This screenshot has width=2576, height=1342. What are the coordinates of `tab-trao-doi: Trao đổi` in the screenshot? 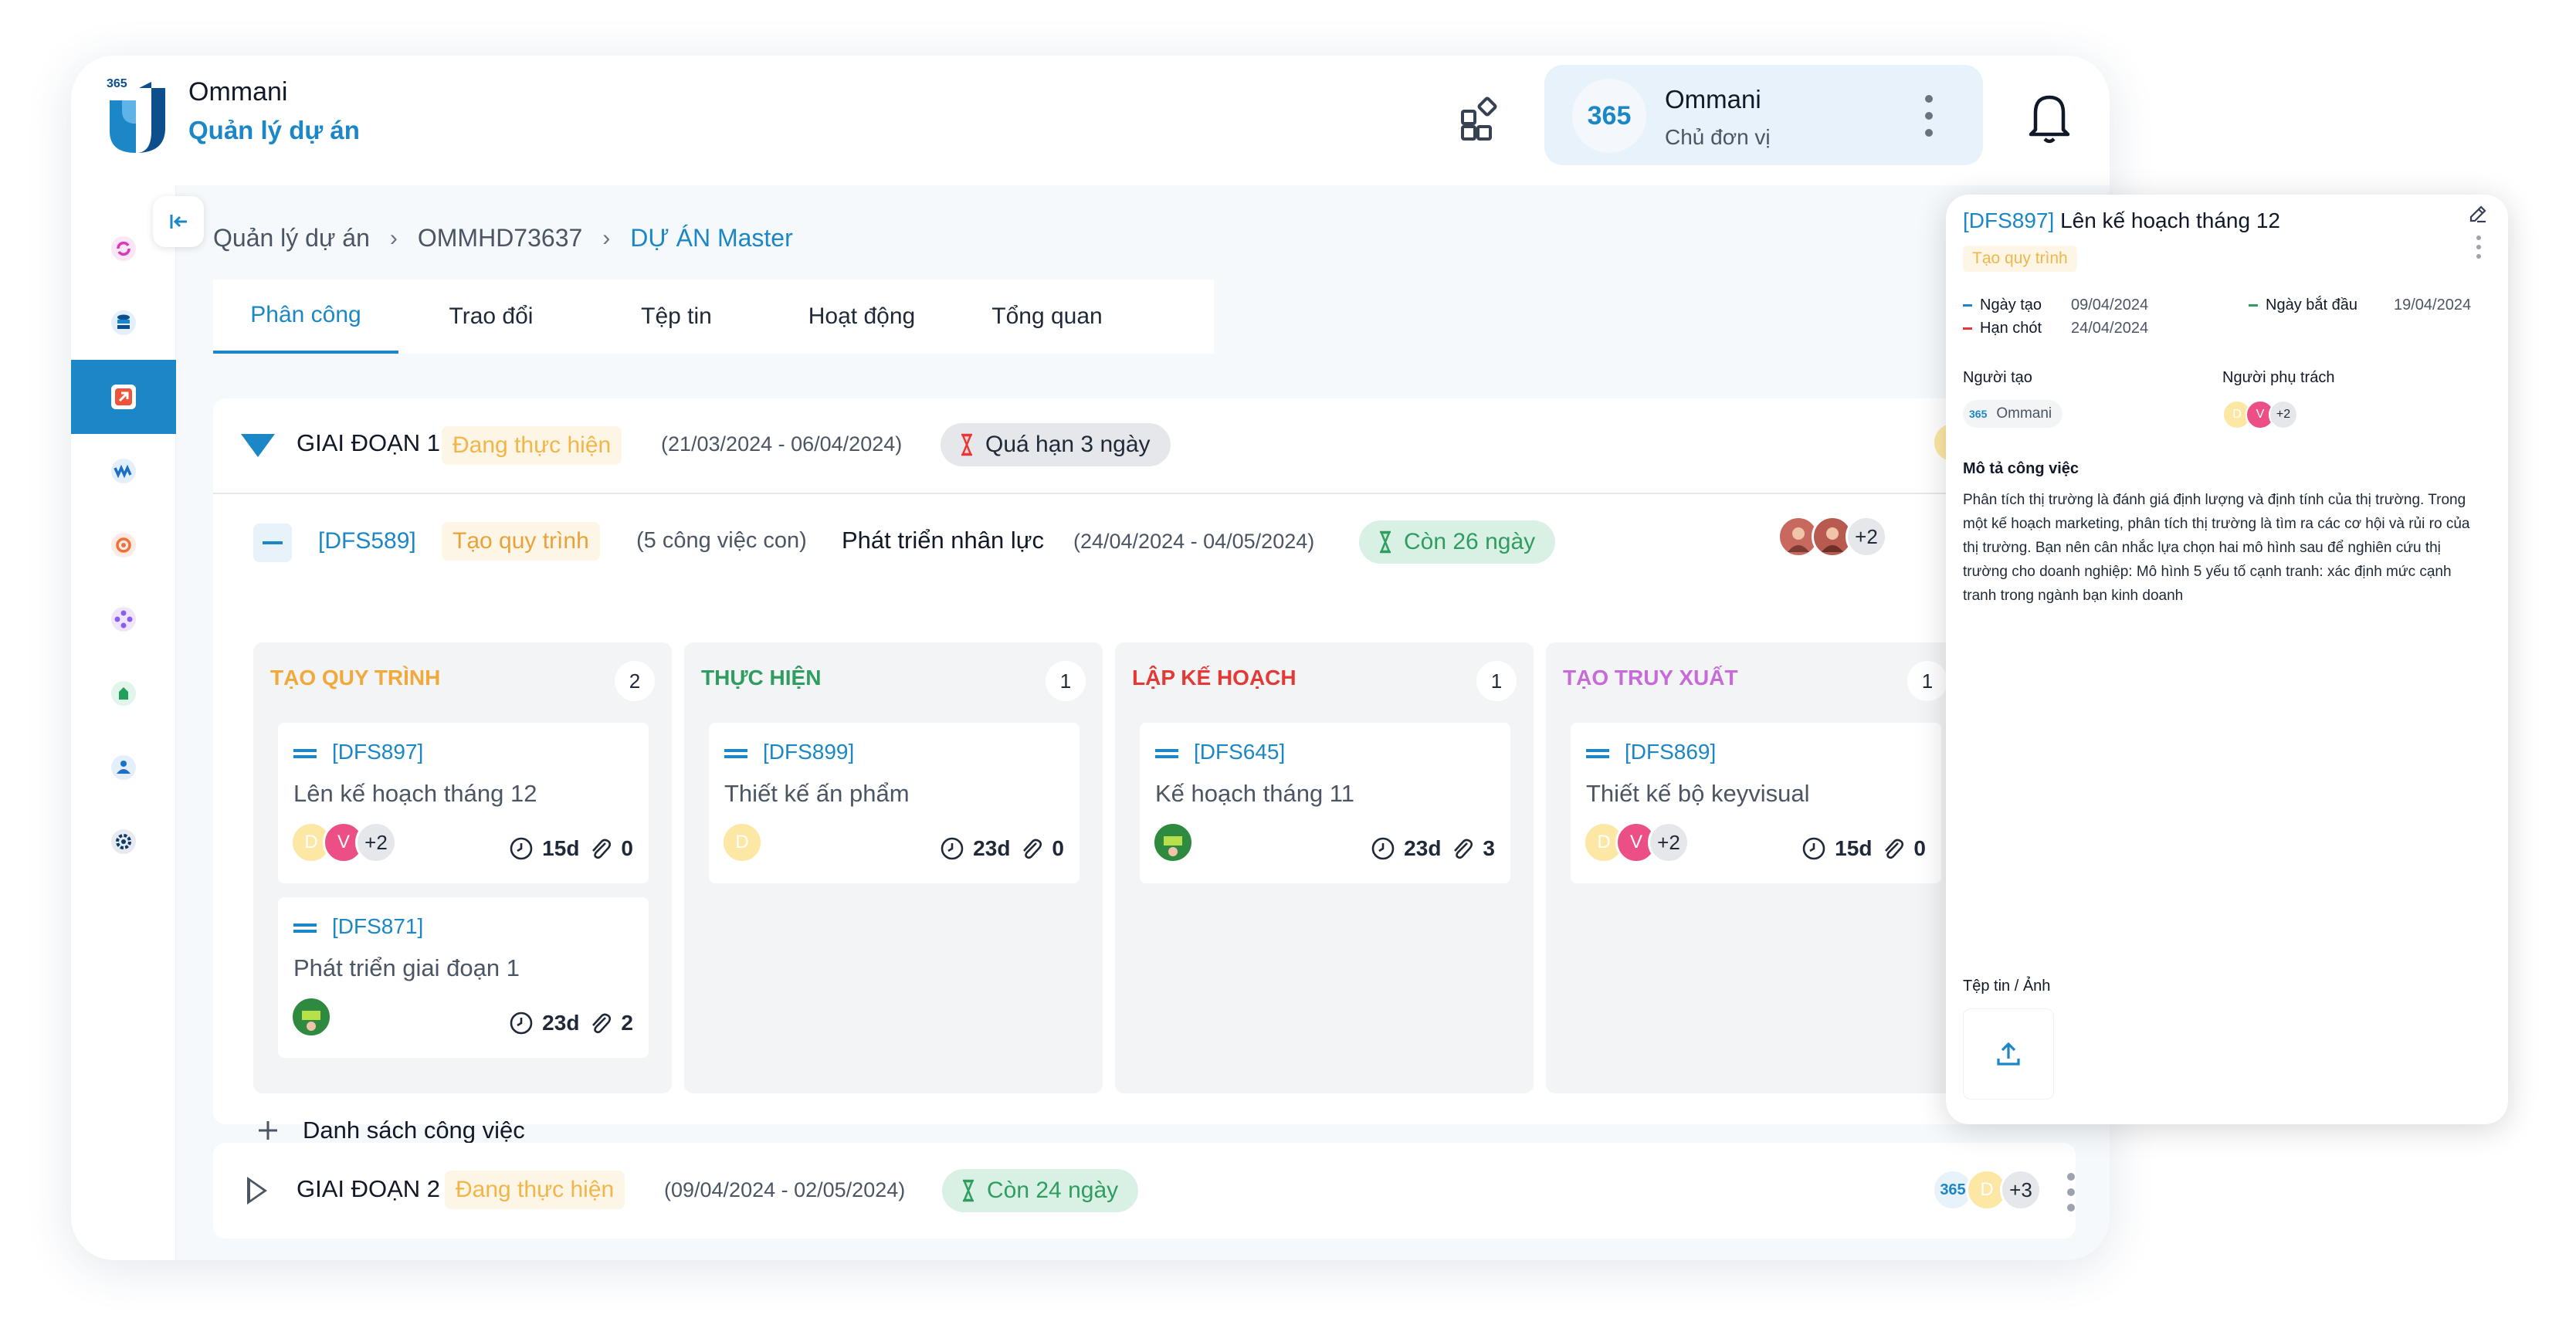 It's located at (491, 317).